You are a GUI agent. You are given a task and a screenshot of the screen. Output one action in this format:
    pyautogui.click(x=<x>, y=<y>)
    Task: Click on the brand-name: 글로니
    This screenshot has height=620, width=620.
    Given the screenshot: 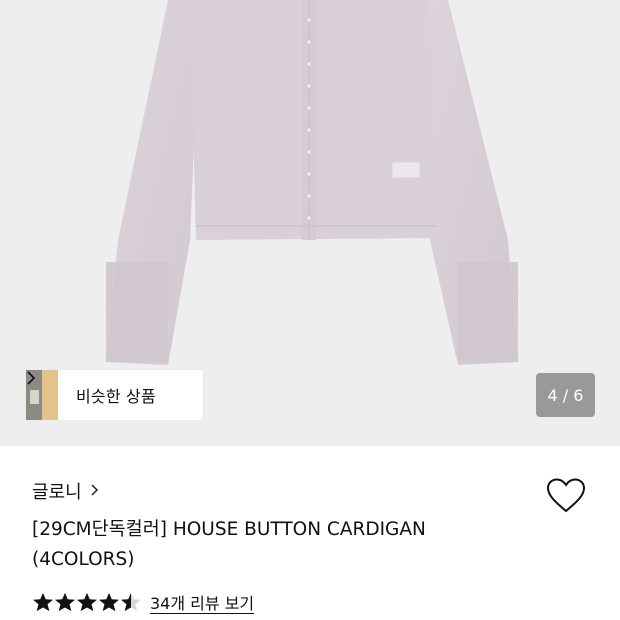 What is the action you would take?
    pyautogui.click(x=57, y=492)
    